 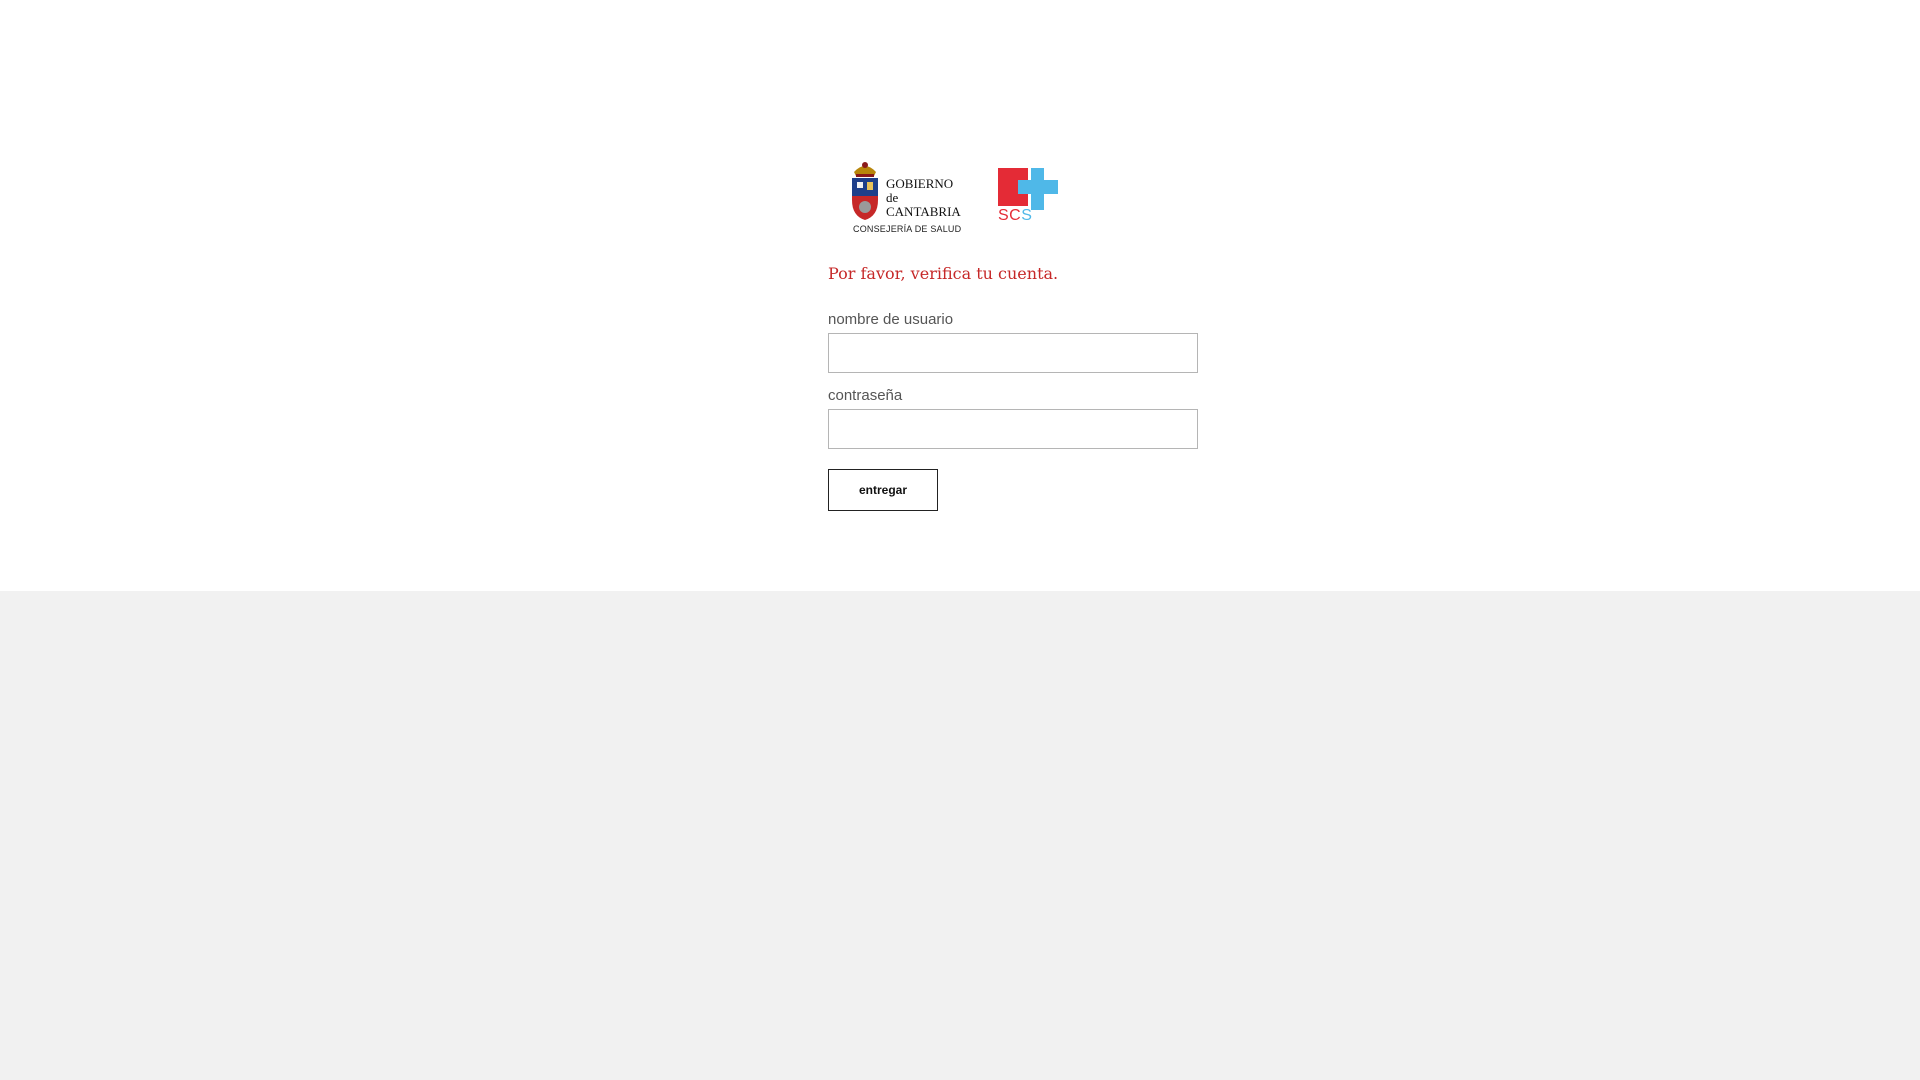 What do you see at coordinates (865, 191) in the screenshot?
I see `coat-of-arms-icon` at bounding box center [865, 191].